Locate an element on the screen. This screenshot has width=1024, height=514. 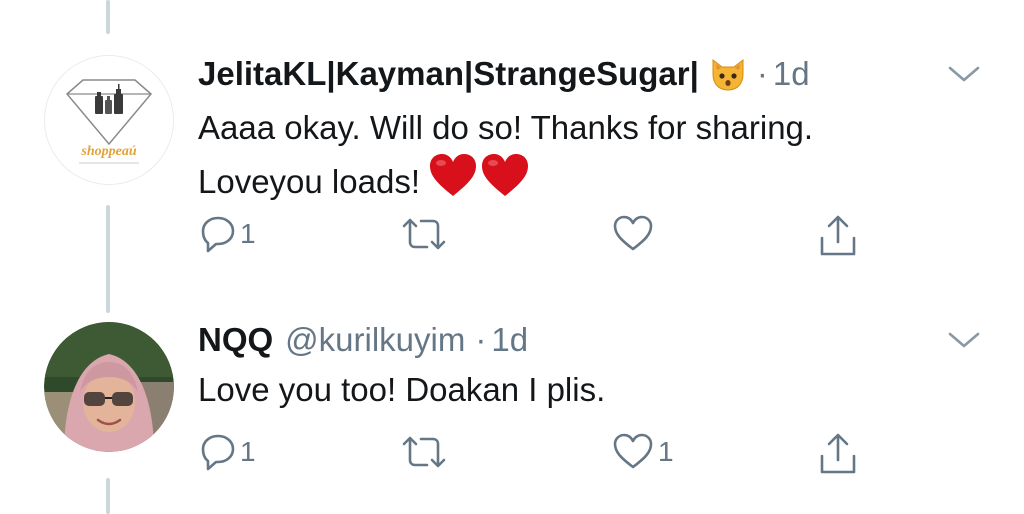
avatar is located at coordinates (109, 387).